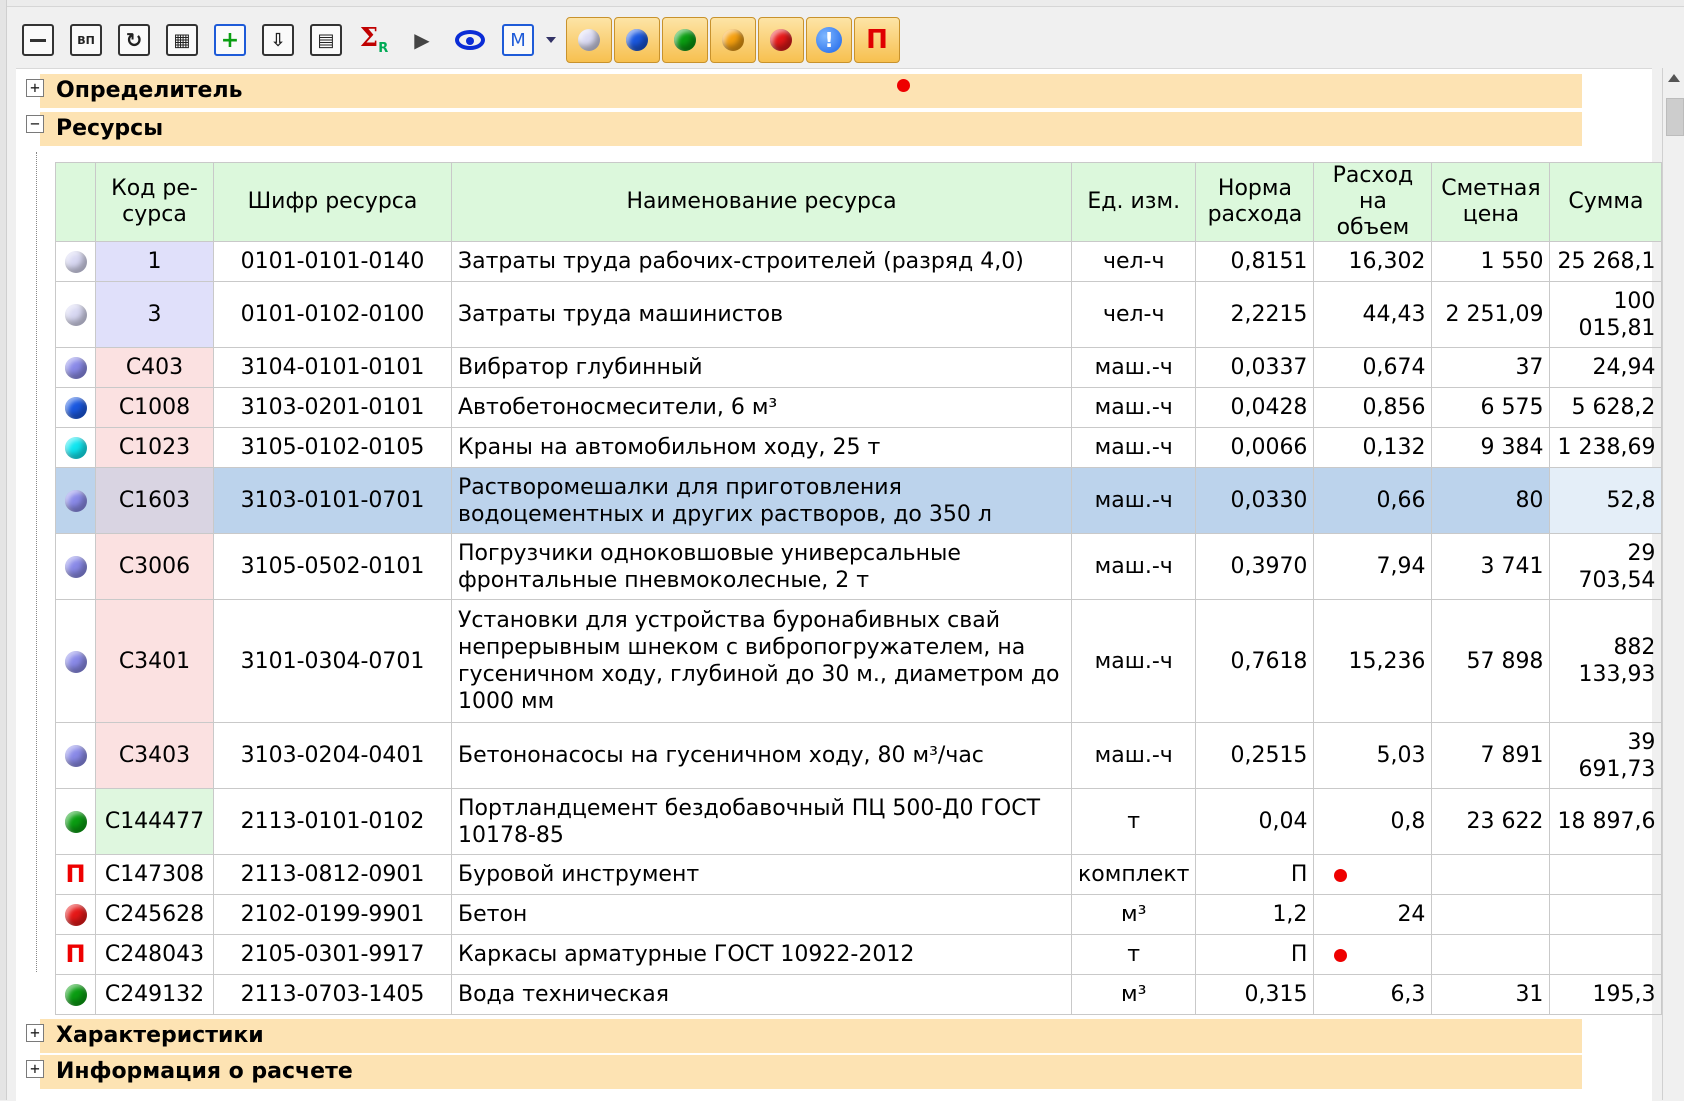  What do you see at coordinates (1255, 261) in the screenshot?
I see `norm-cell: 0,8151` at bounding box center [1255, 261].